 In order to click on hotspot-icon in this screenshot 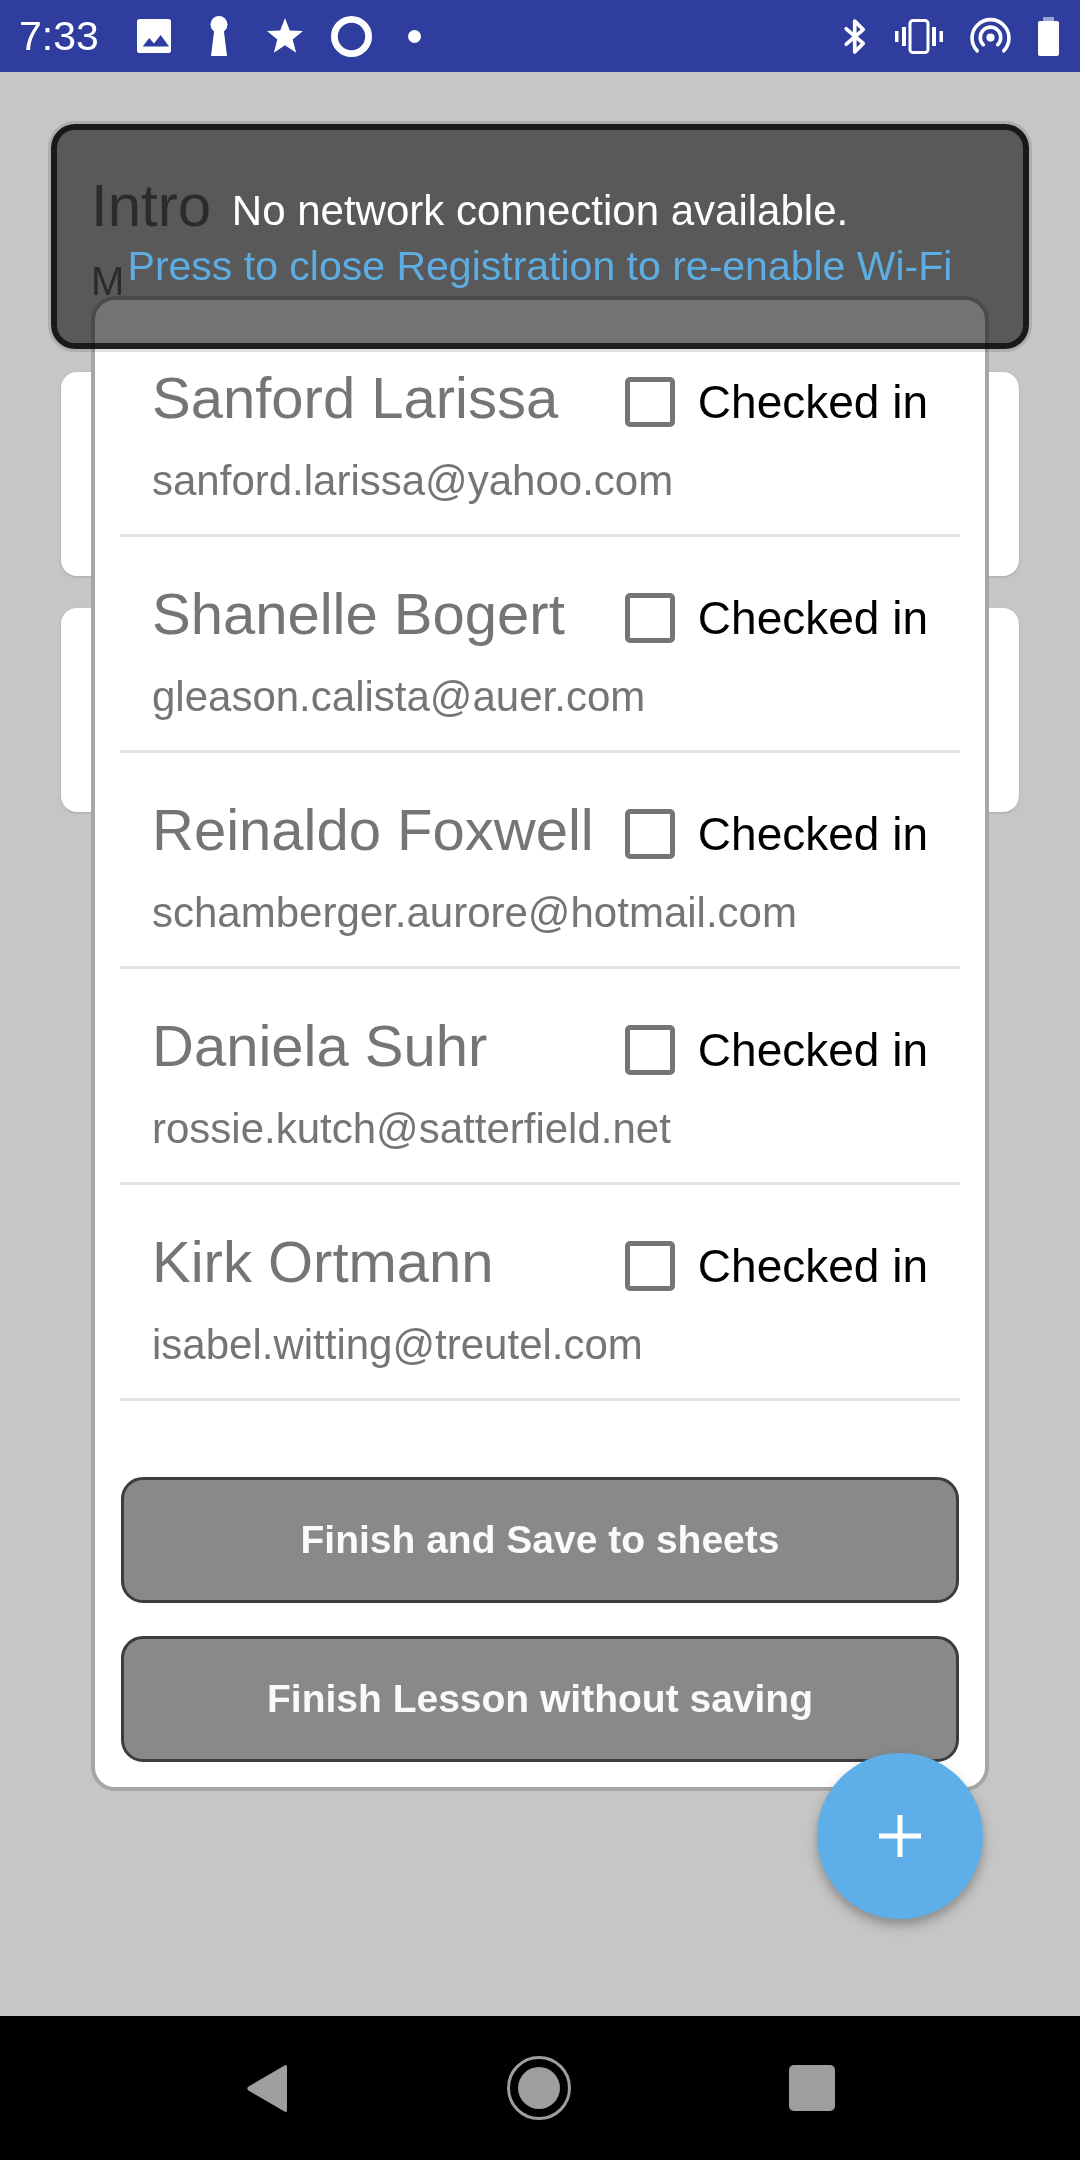, I will do `click(990, 36)`.